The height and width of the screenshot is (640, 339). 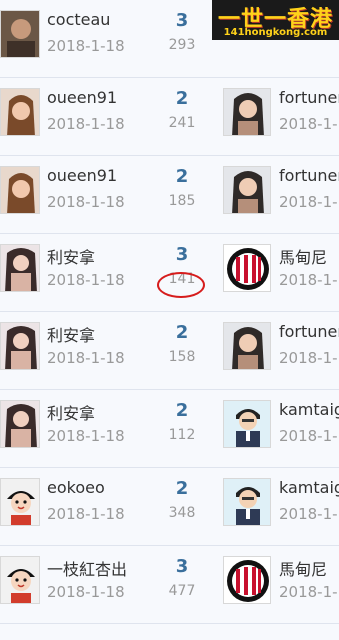 What do you see at coordinates (182, 513) in the screenshot?
I see `view-count: 348` at bounding box center [182, 513].